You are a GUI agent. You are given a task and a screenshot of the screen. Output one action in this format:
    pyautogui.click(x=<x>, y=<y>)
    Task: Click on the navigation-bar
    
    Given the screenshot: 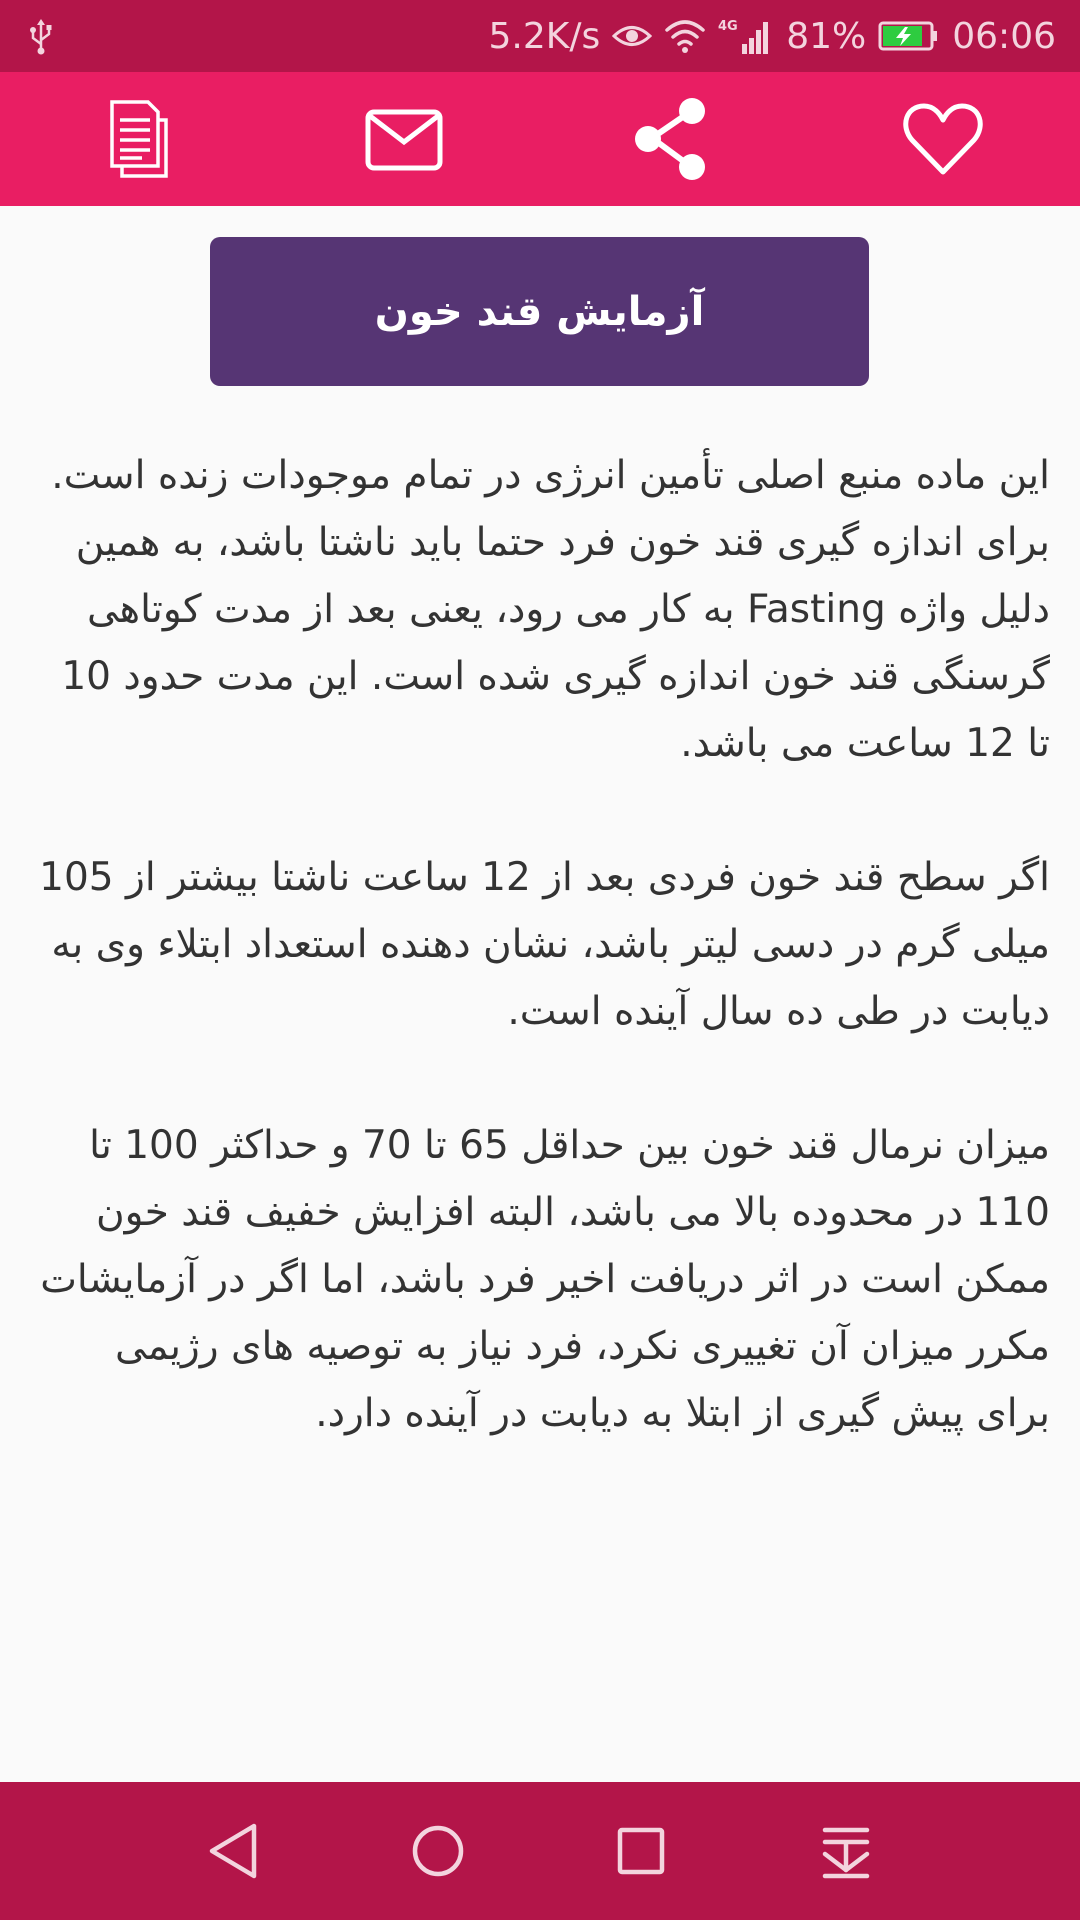 What is the action you would take?
    pyautogui.click(x=540, y=1851)
    